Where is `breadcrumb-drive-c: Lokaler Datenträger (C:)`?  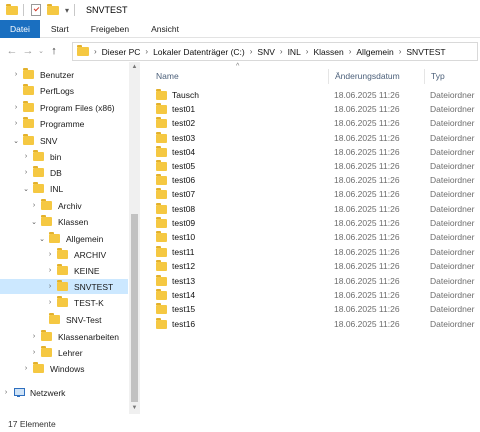 breadcrumb-drive-c: Lokaler Datenträger (C:) is located at coordinates (199, 52).